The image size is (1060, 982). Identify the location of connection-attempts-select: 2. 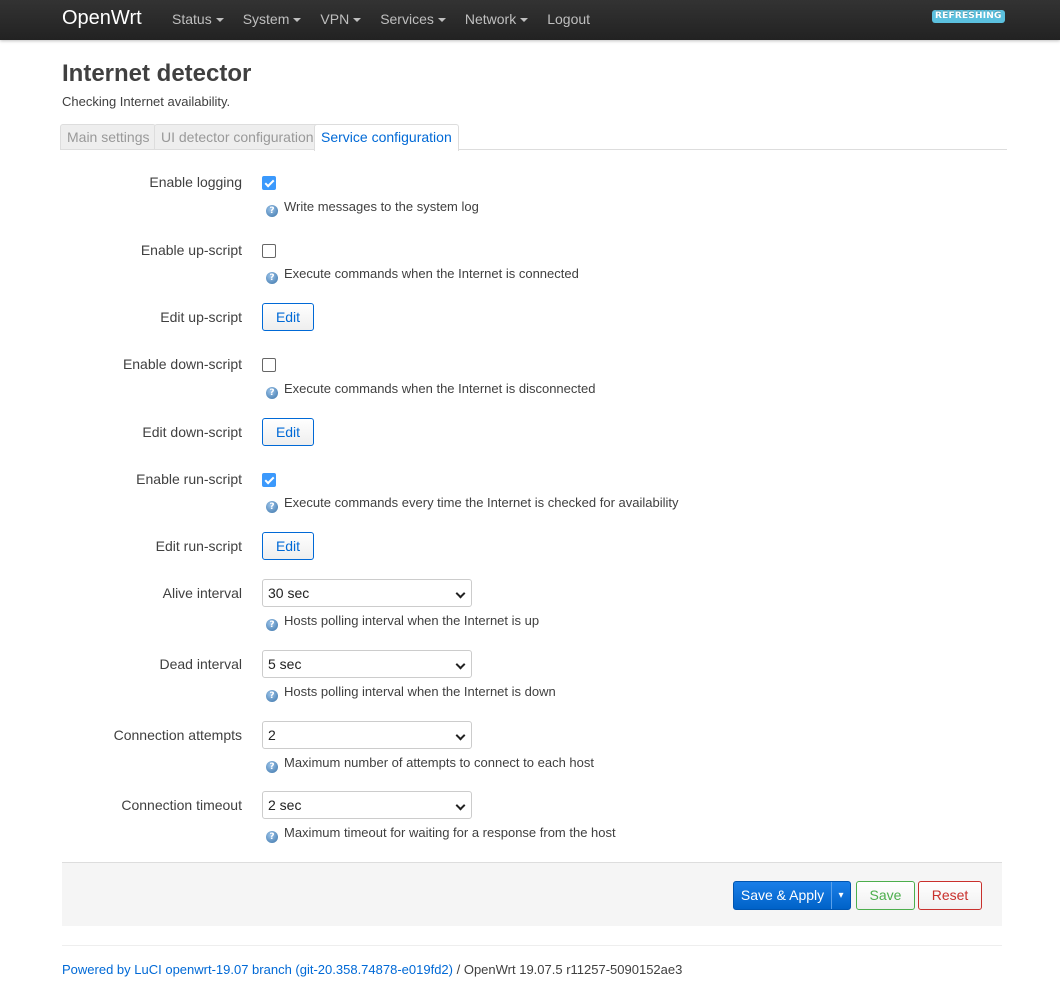
(367, 735).